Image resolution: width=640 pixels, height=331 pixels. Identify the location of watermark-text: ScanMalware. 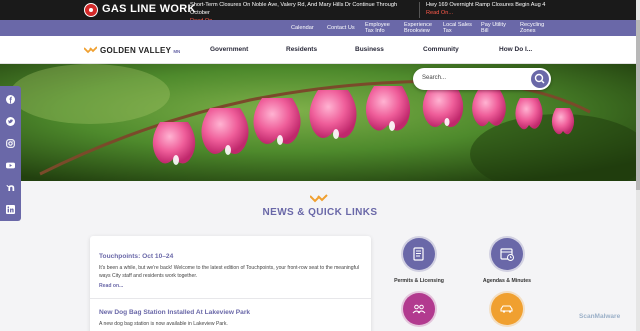
(600, 316).